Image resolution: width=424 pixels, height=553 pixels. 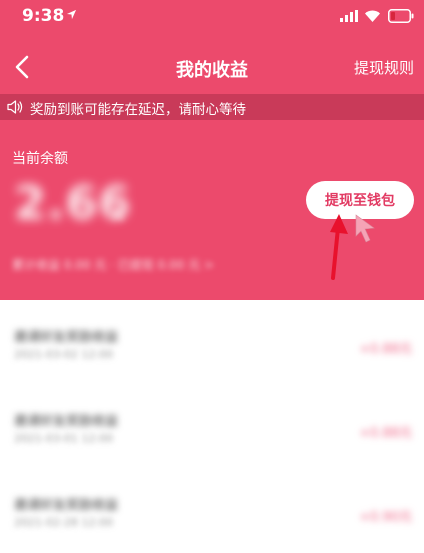 I want to click on withdraw-rules-link: 提现规则, so click(x=384, y=67).